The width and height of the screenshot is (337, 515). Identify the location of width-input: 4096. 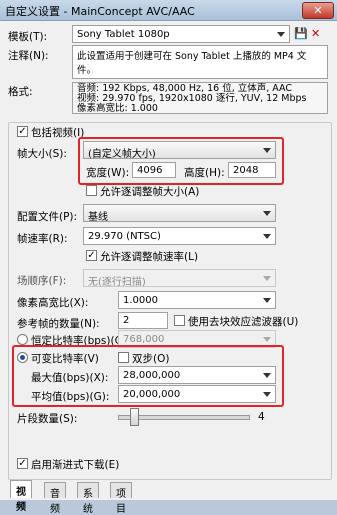
(154, 170).